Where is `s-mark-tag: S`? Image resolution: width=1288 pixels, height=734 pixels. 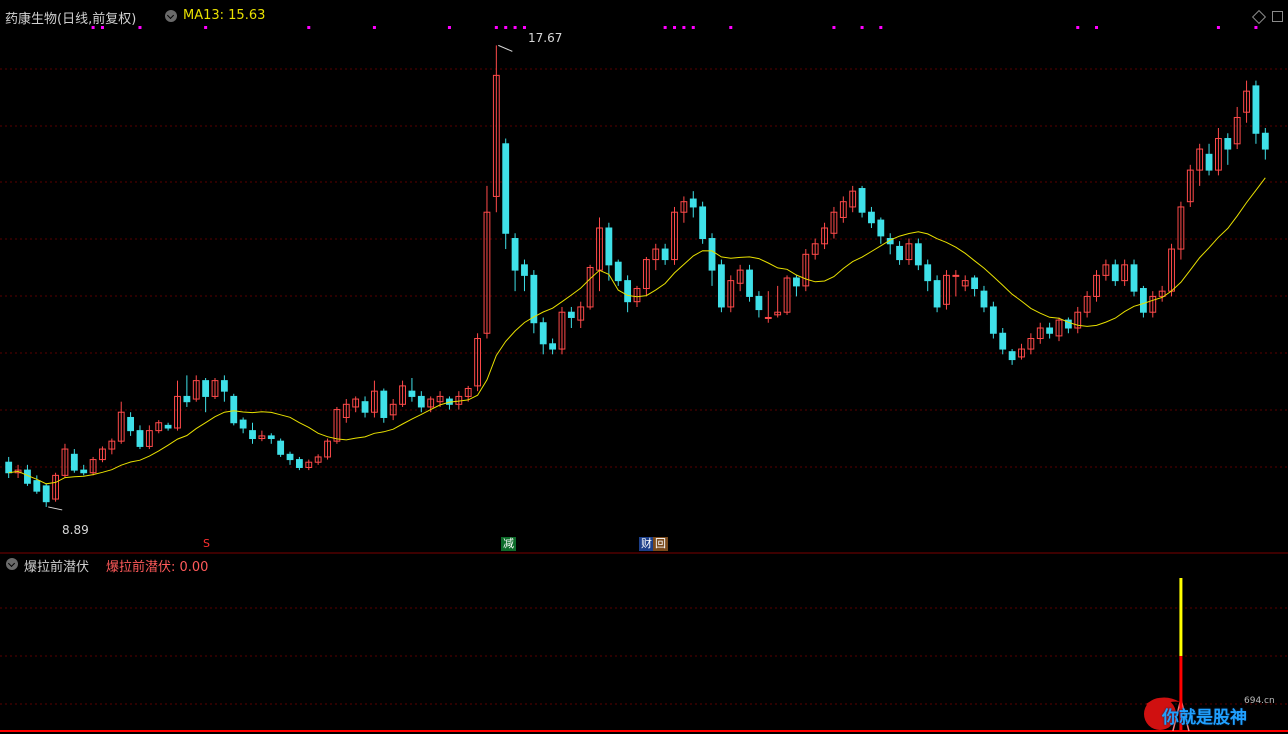 s-mark-tag: S is located at coordinates (206, 544).